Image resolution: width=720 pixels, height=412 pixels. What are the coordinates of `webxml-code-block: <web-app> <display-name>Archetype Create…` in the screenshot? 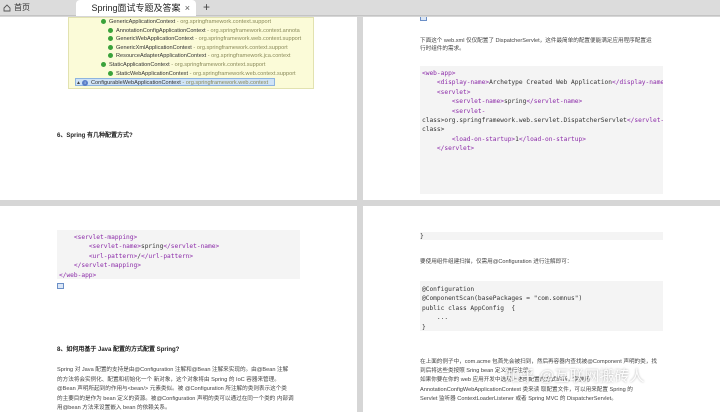 It's located at (541, 130).